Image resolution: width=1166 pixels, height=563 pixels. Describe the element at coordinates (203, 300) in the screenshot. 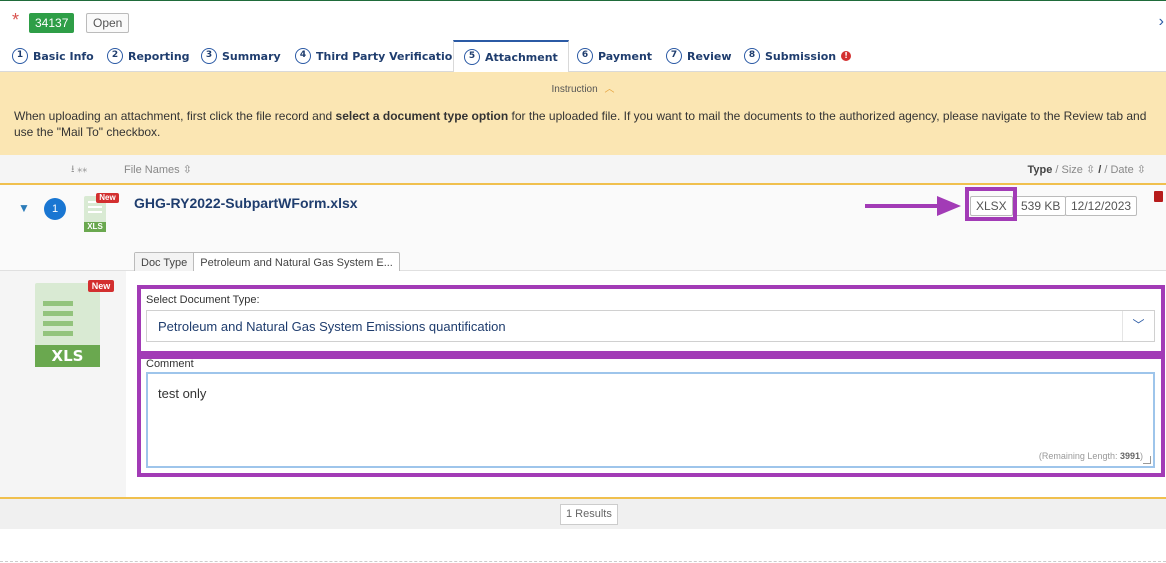

I see `document-type-label: Select Document Type:` at that location.